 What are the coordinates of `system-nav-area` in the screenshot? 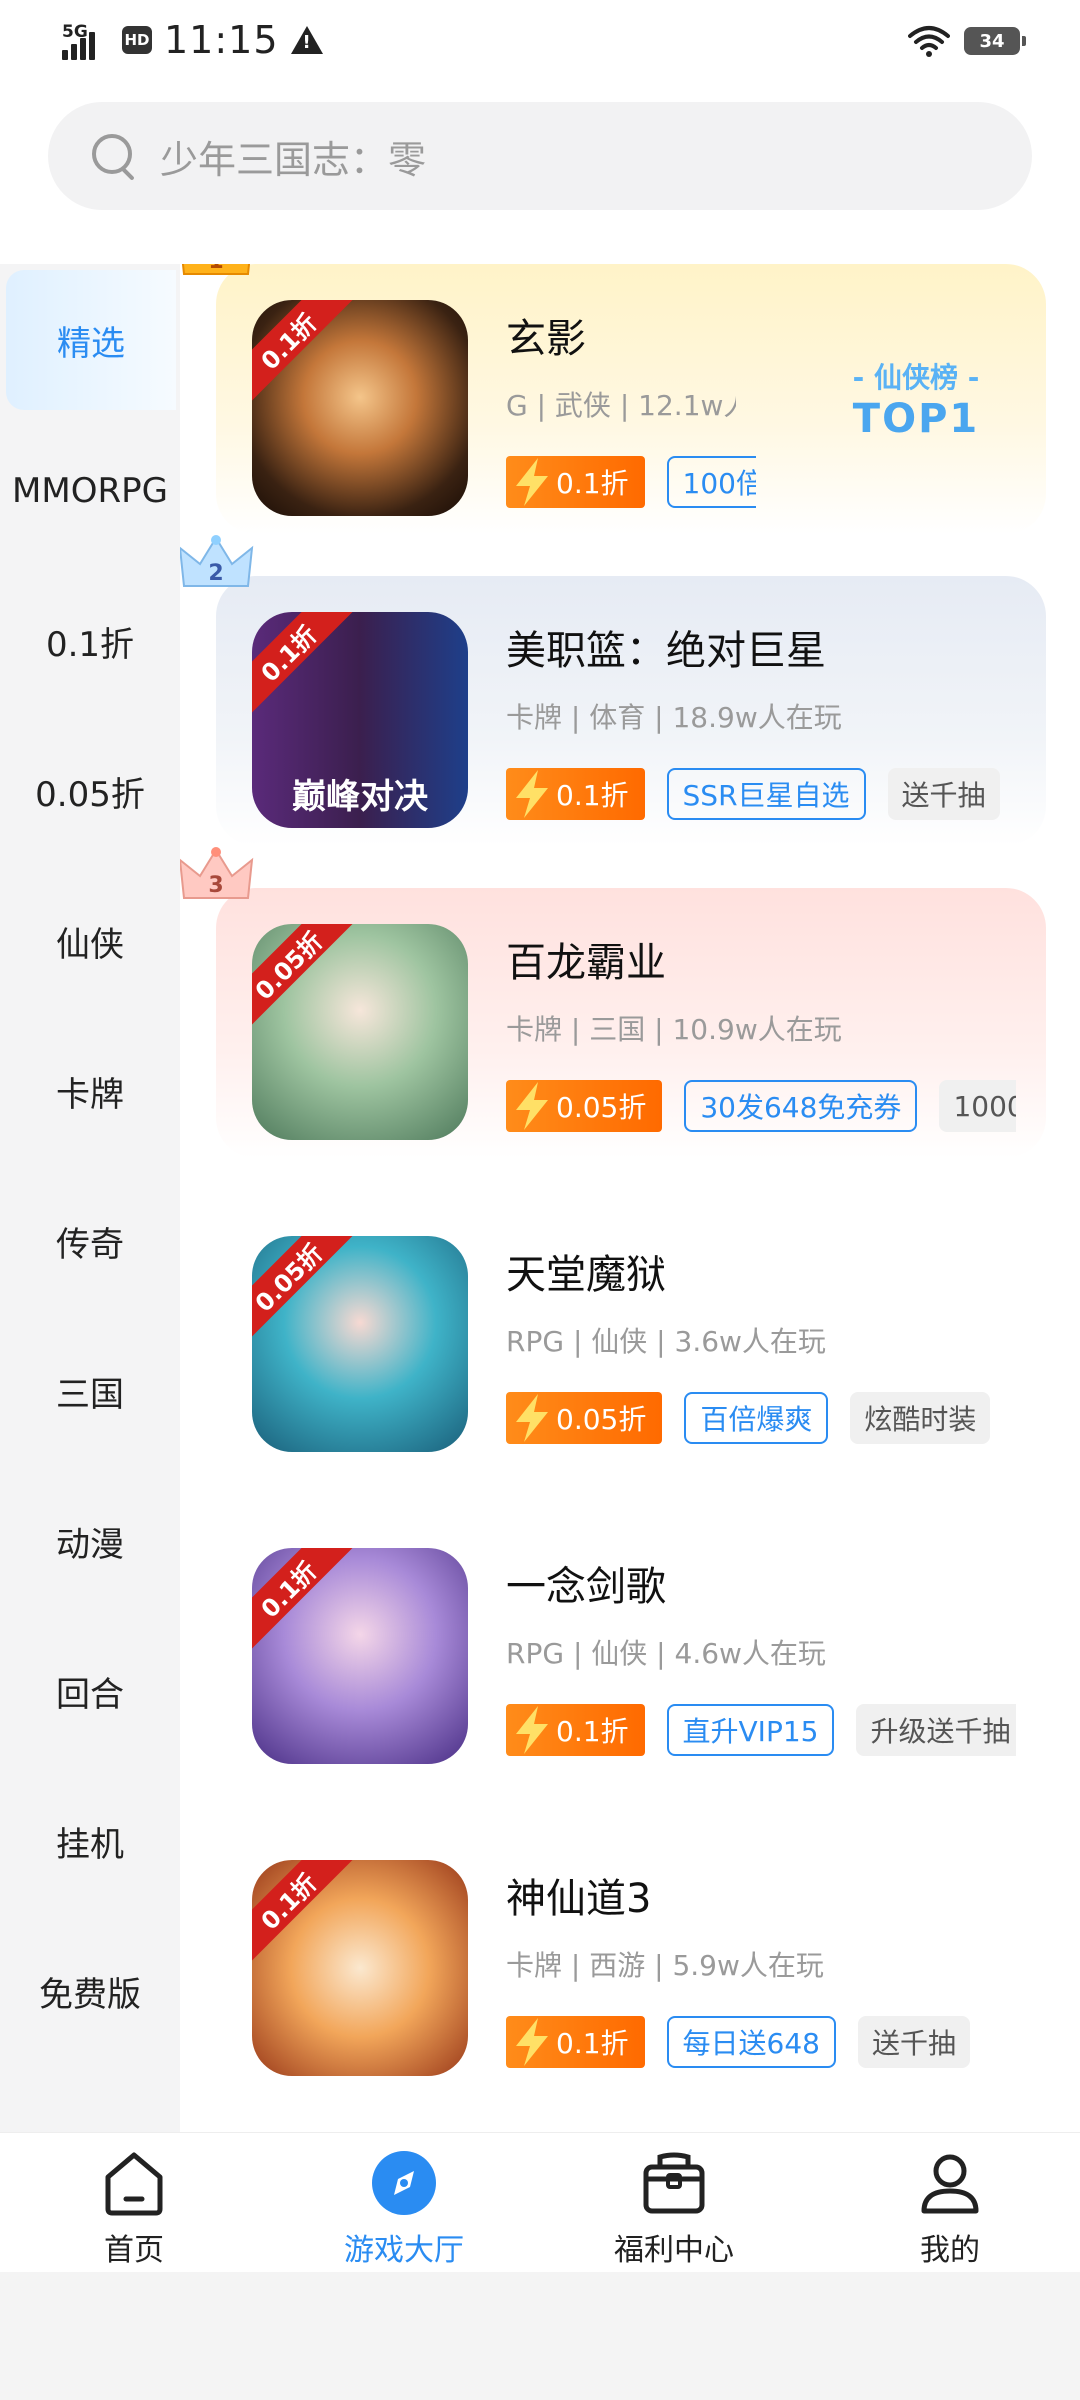 It's located at (540, 2336).